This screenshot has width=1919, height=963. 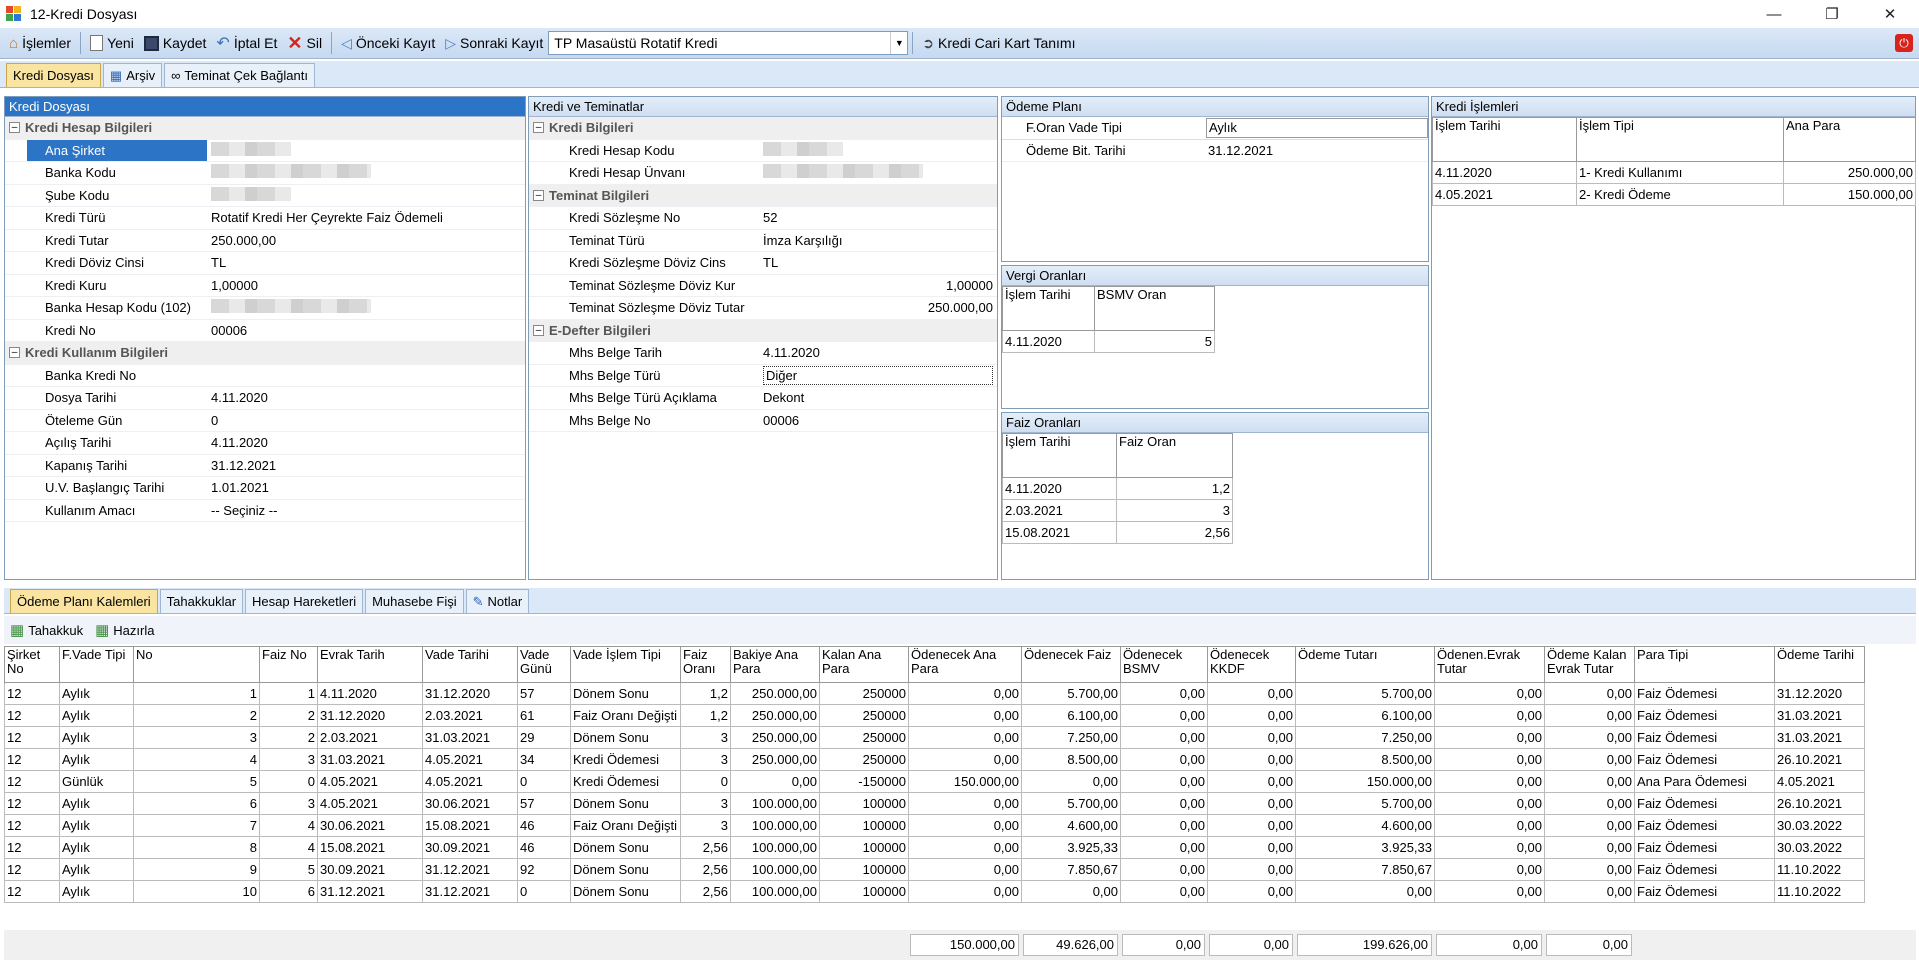 I want to click on tab-hesap-hareketleri: Hesap Hareketleri, so click(x=304, y=601).